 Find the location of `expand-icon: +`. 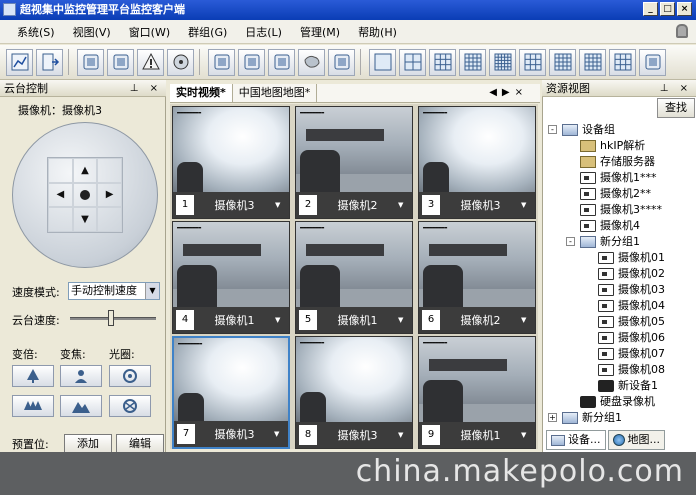

expand-icon: + is located at coordinates (552, 417).